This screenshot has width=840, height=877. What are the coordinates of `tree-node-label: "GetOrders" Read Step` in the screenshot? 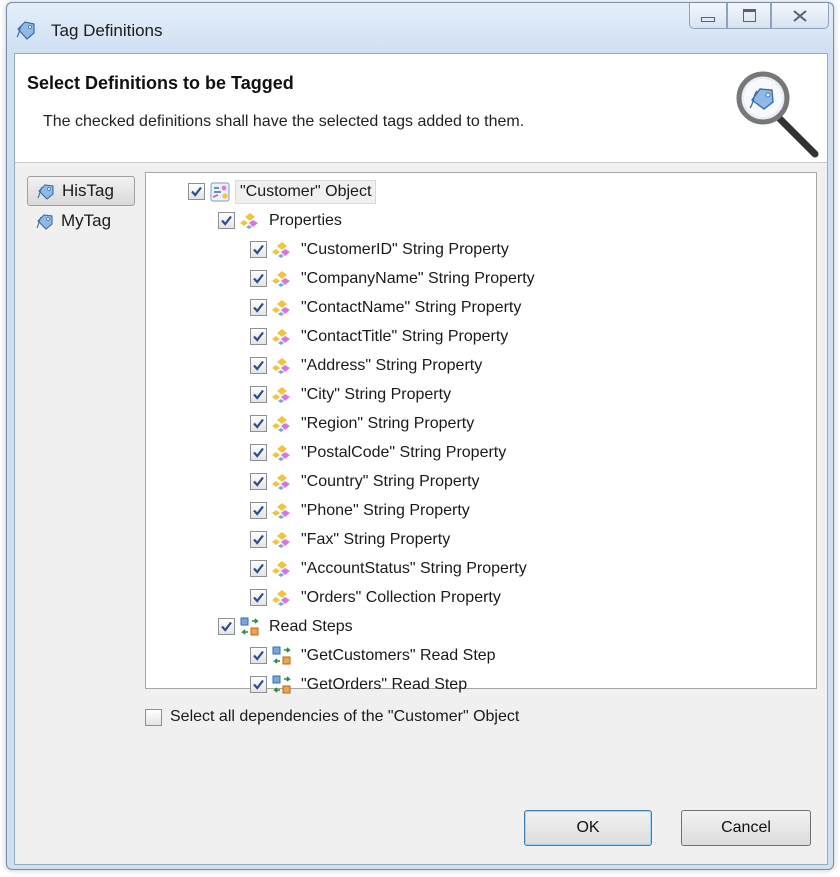 It's located at (384, 684).